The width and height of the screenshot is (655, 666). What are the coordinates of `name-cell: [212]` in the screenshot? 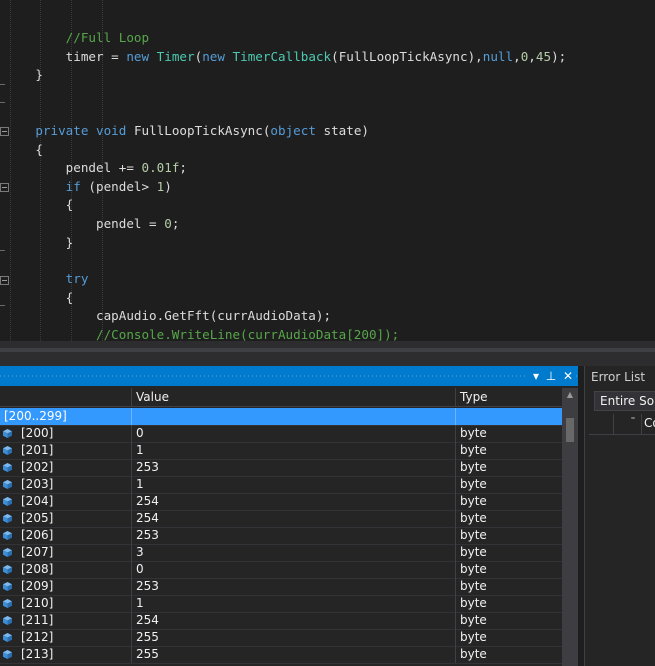 It's located at (37, 637).